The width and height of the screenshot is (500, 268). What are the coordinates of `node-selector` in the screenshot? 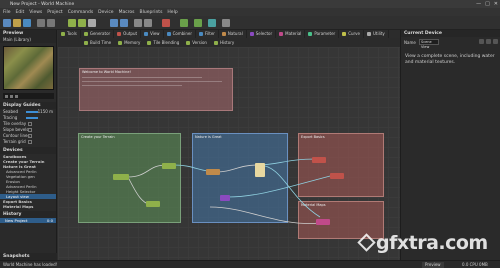 It's located at (225, 198).